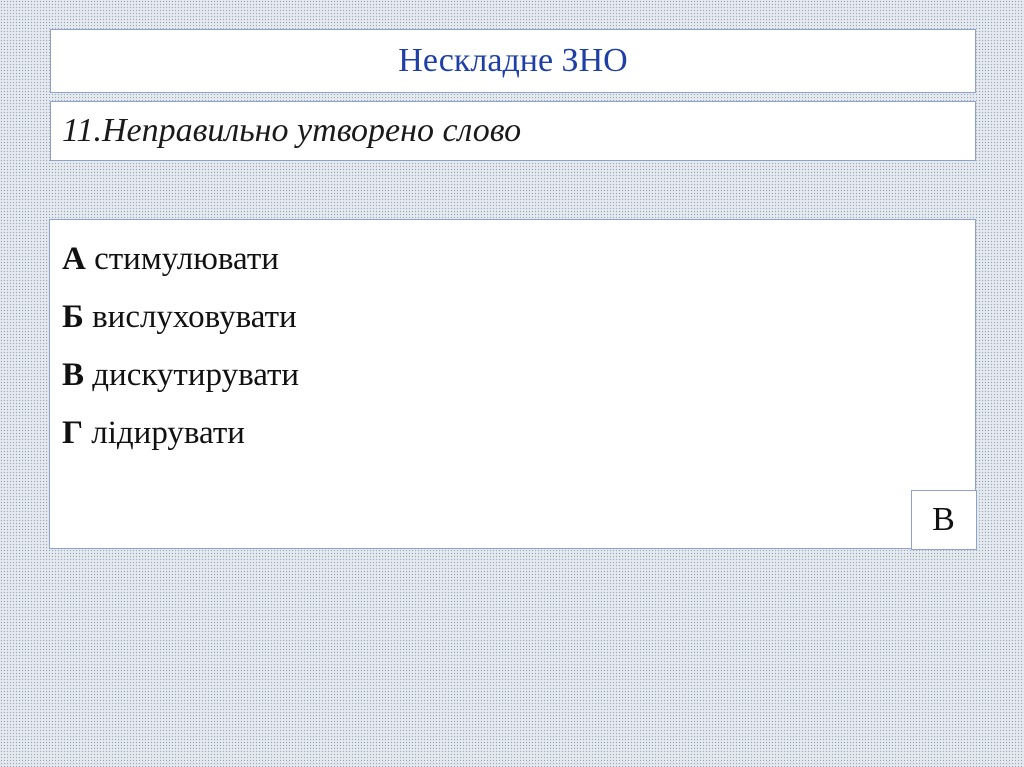  What do you see at coordinates (168, 433) in the screenshot?
I see `option-text: лідирувати` at bounding box center [168, 433].